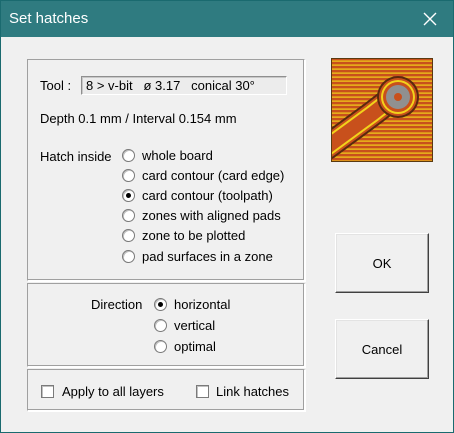 This screenshot has width=454, height=433. Describe the element at coordinates (252, 391) in the screenshot. I see `link-hatches-label: Link hatches` at that location.